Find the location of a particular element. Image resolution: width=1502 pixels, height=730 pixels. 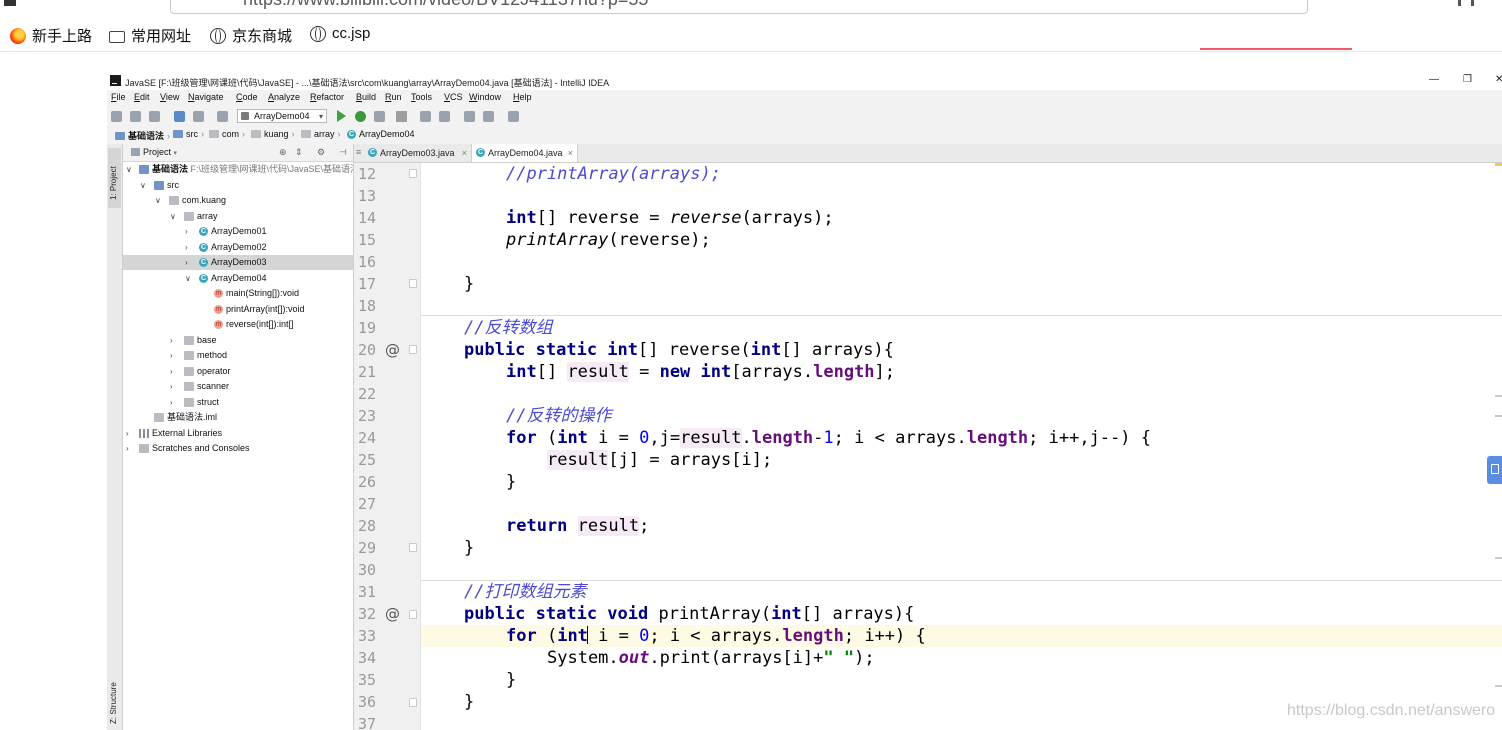

menu-help: Help is located at coordinates (522, 97).